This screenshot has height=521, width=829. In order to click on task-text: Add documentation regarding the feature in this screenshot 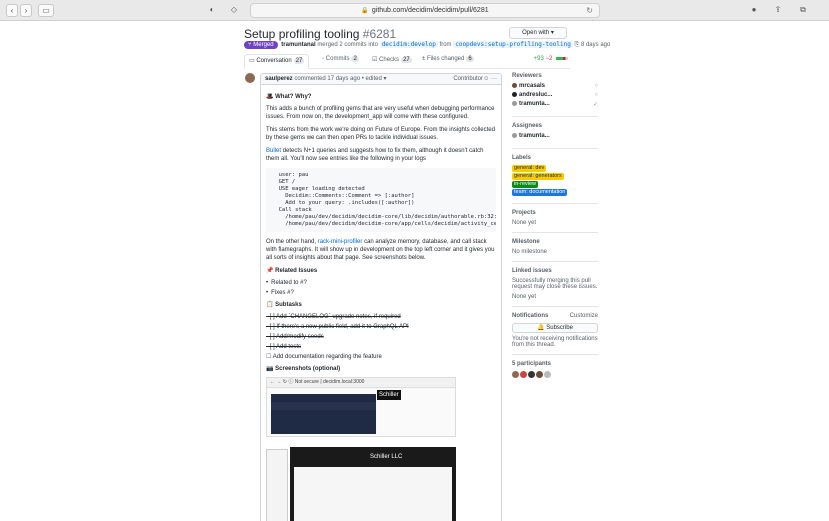, I will do `click(327, 357)`.